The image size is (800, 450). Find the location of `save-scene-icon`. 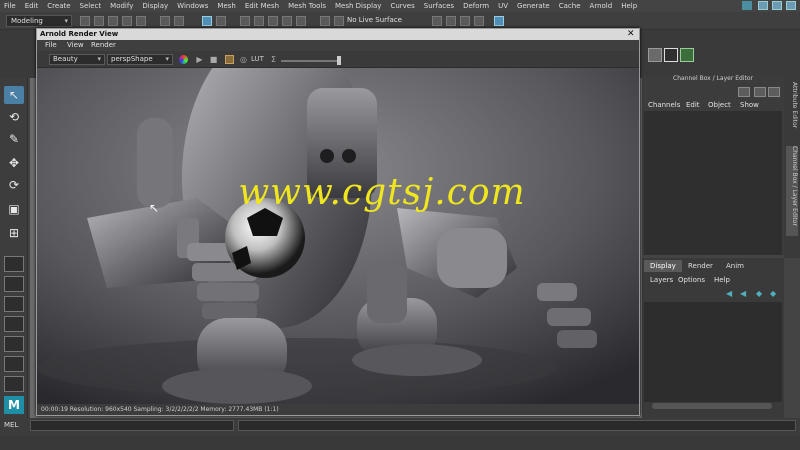

save-scene-icon is located at coordinates (113, 21).